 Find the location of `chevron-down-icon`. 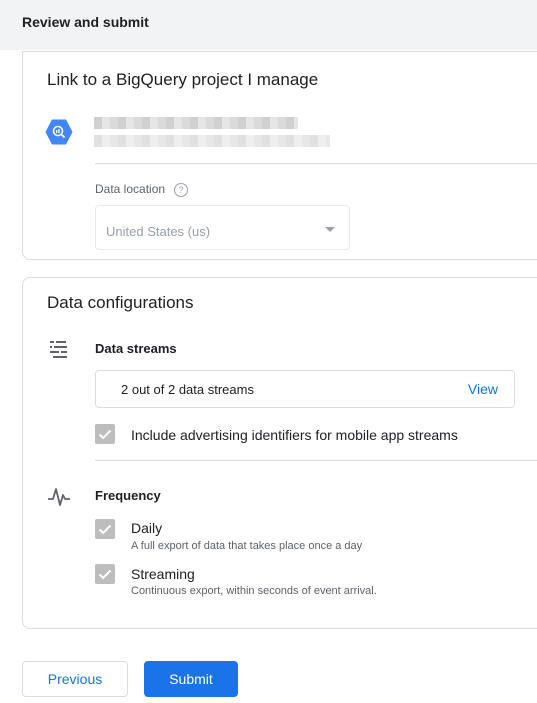

chevron-down-icon is located at coordinates (330, 229).